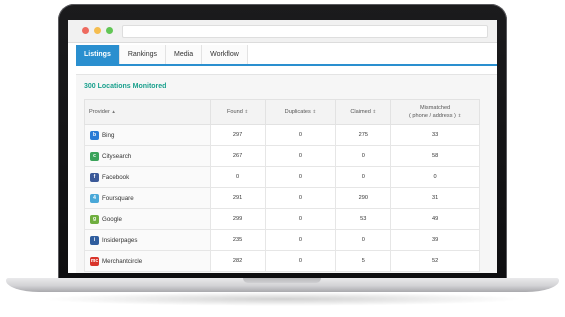 This screenshot has height=317, width=565. Describe the element at coordinates (147, 135) in the screenshot. I see `provider-cell: b Bing` at that location.